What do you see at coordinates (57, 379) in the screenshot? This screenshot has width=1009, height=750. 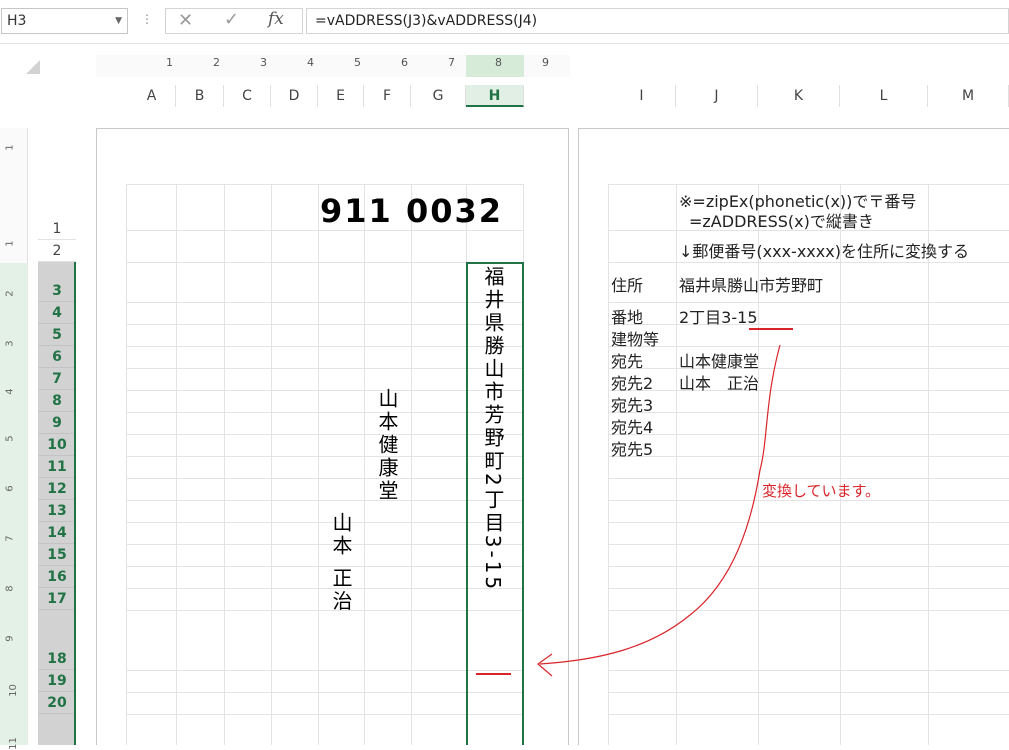 I see `row-header-7: 7` at bounding box center [57, 379].